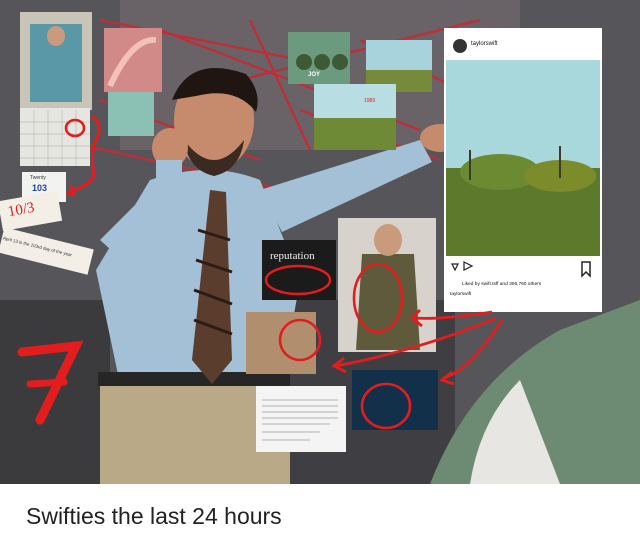 Image resolution: width=640 pixels, height=557 pixels. Describe the element at coordinates (502, 284) in the screenshot. I see `ig-likes: Liked by swift.tsff and 306,760 others` at that location.